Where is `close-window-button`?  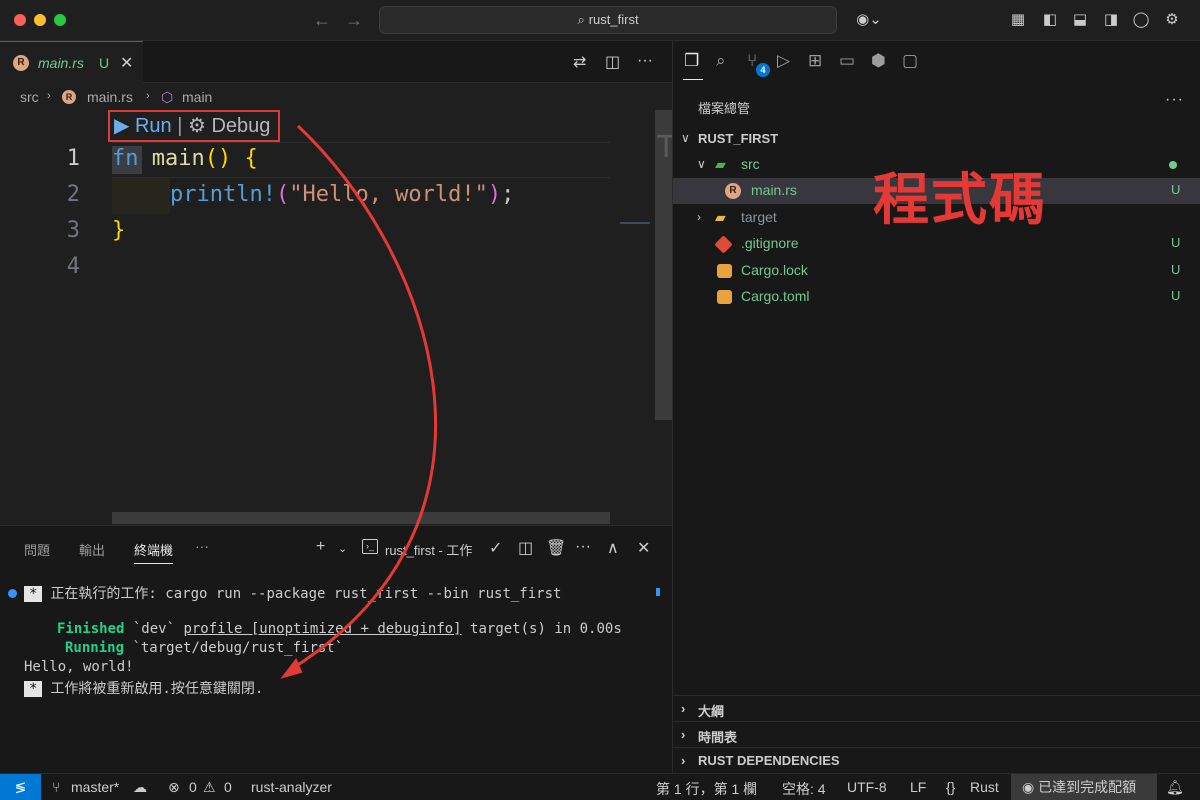
close-window-button is located at coordinates (20, 20).